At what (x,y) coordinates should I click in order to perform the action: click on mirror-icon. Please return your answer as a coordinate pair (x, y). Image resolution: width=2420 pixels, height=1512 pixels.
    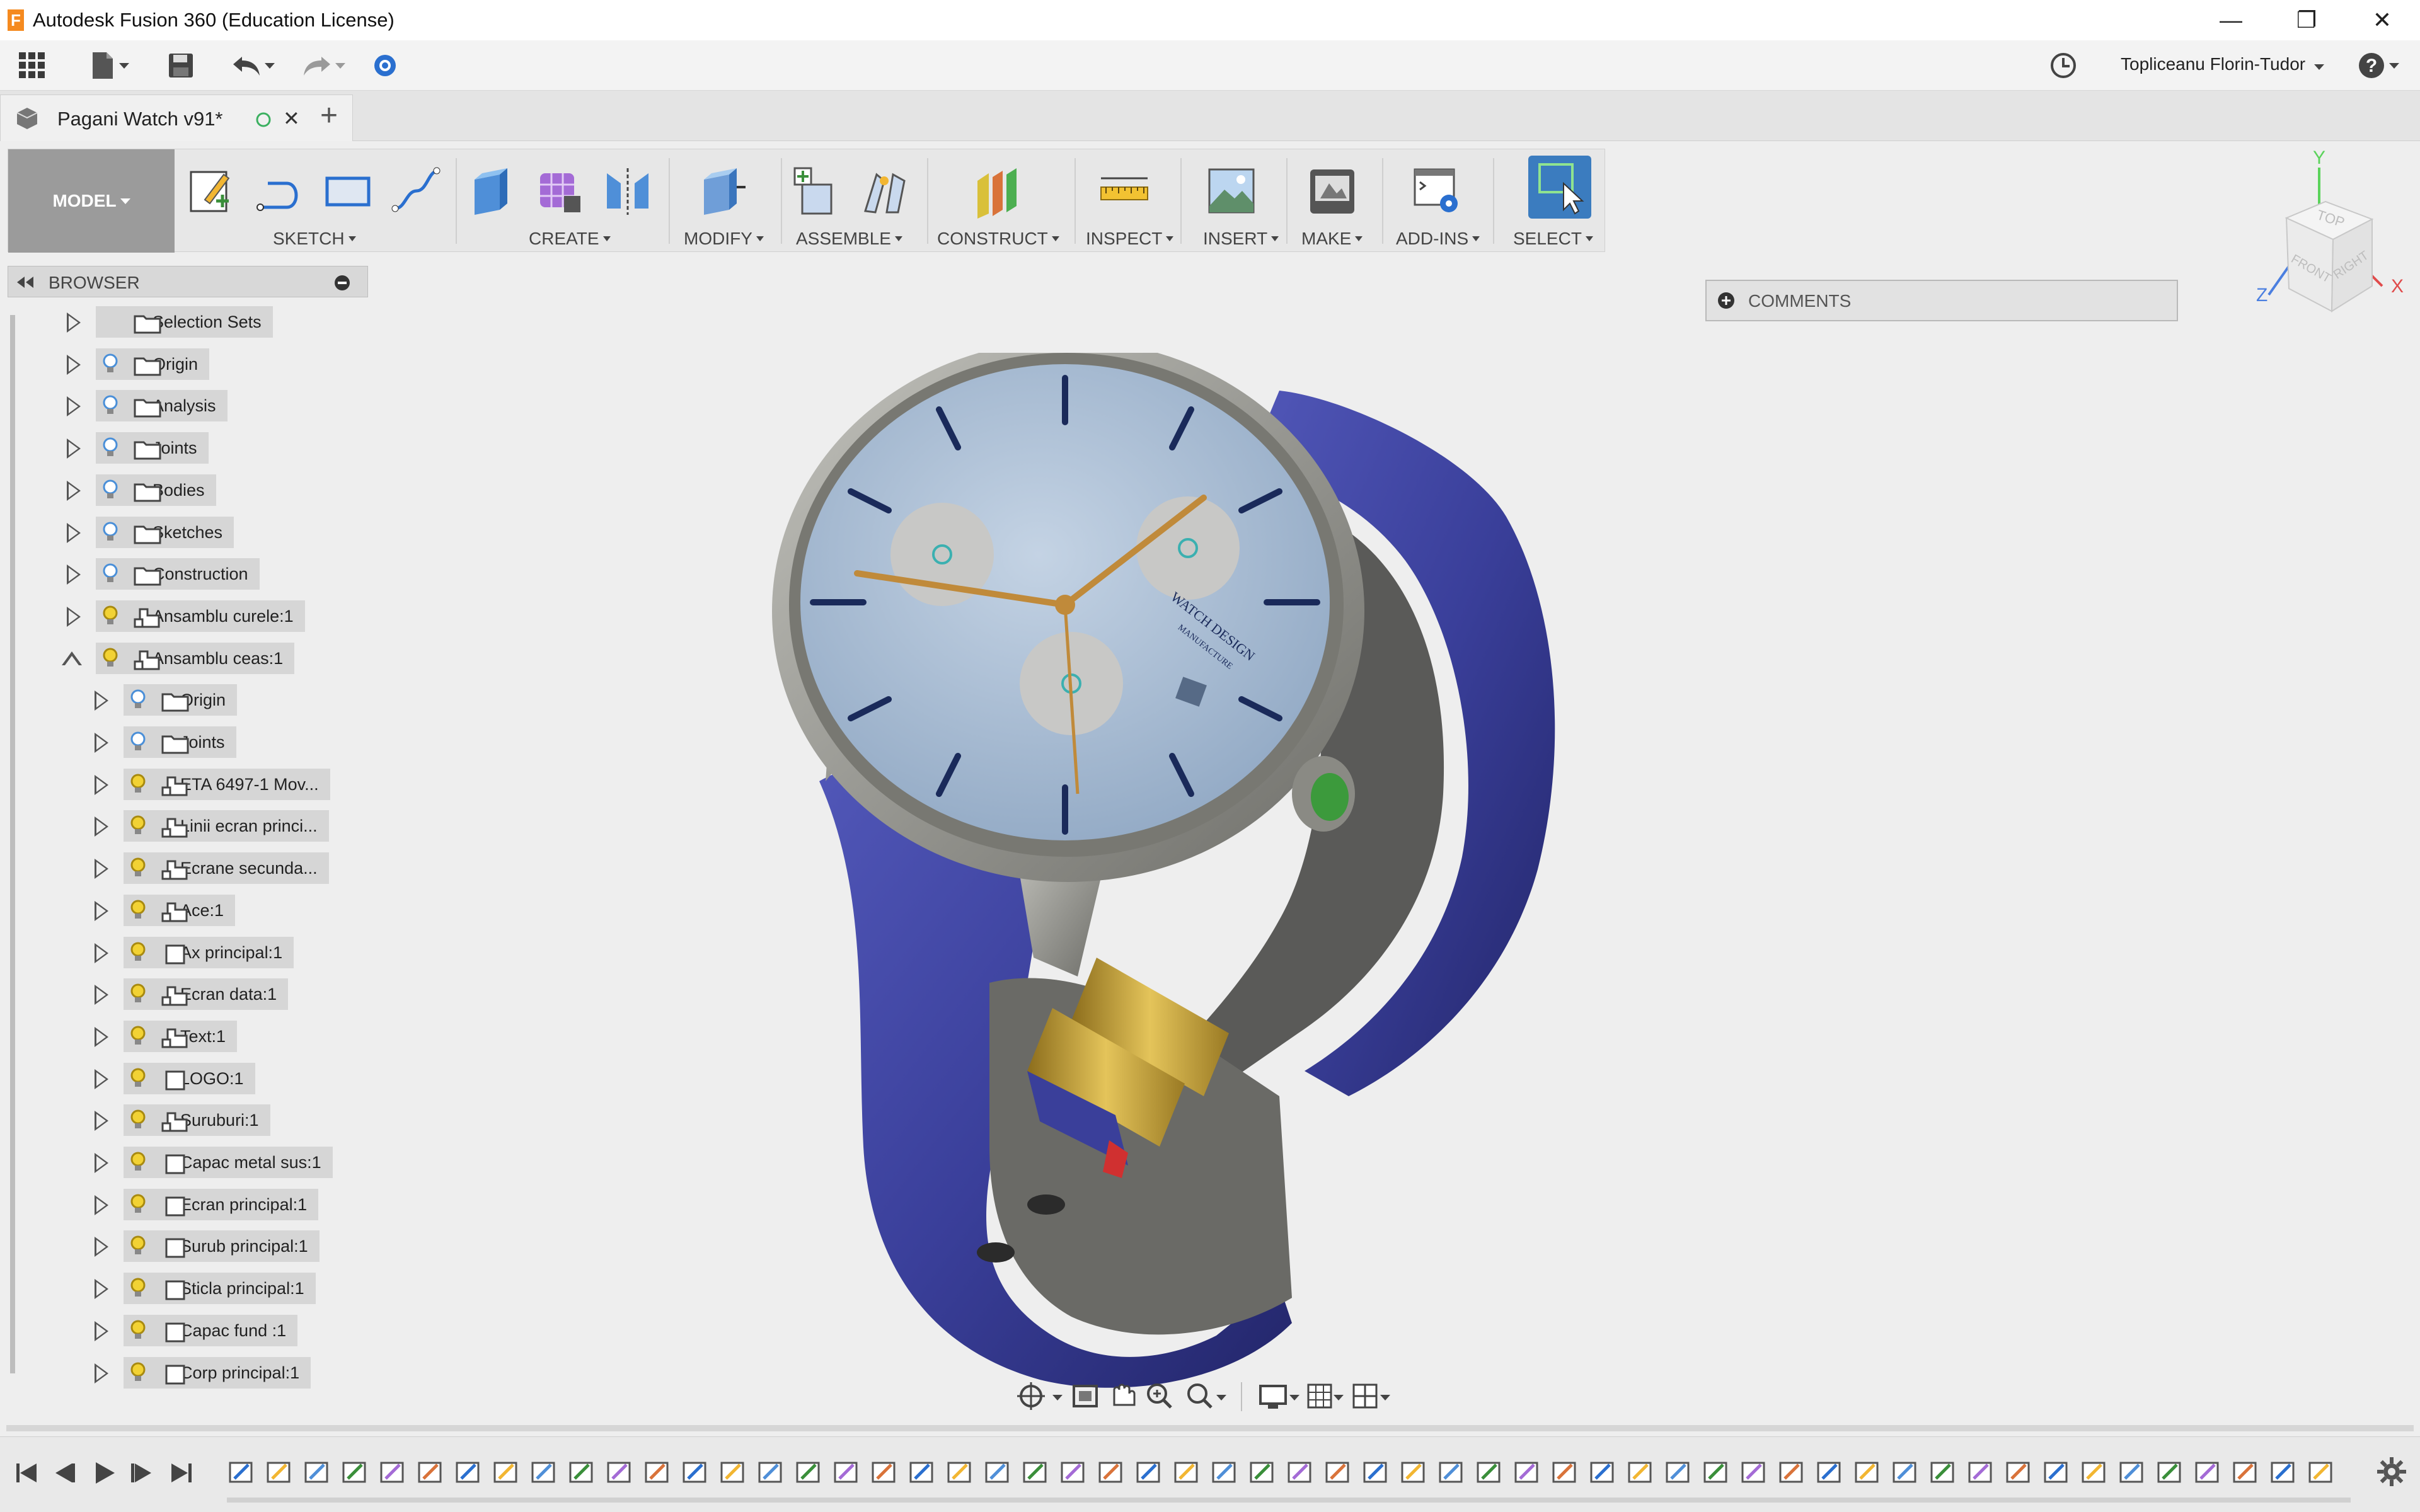
    Looking at the image, I should click on (628, 190).